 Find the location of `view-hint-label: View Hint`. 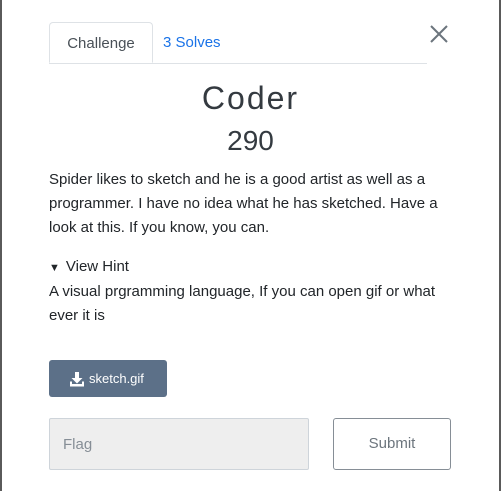

view-hint-label: View Hint is located at coordinates (97, 266).